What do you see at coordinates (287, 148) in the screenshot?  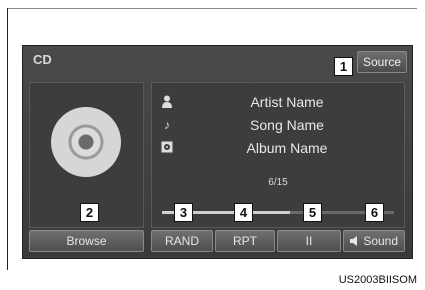 I see `album-name: Album Name` at bounding box center [287, 148].